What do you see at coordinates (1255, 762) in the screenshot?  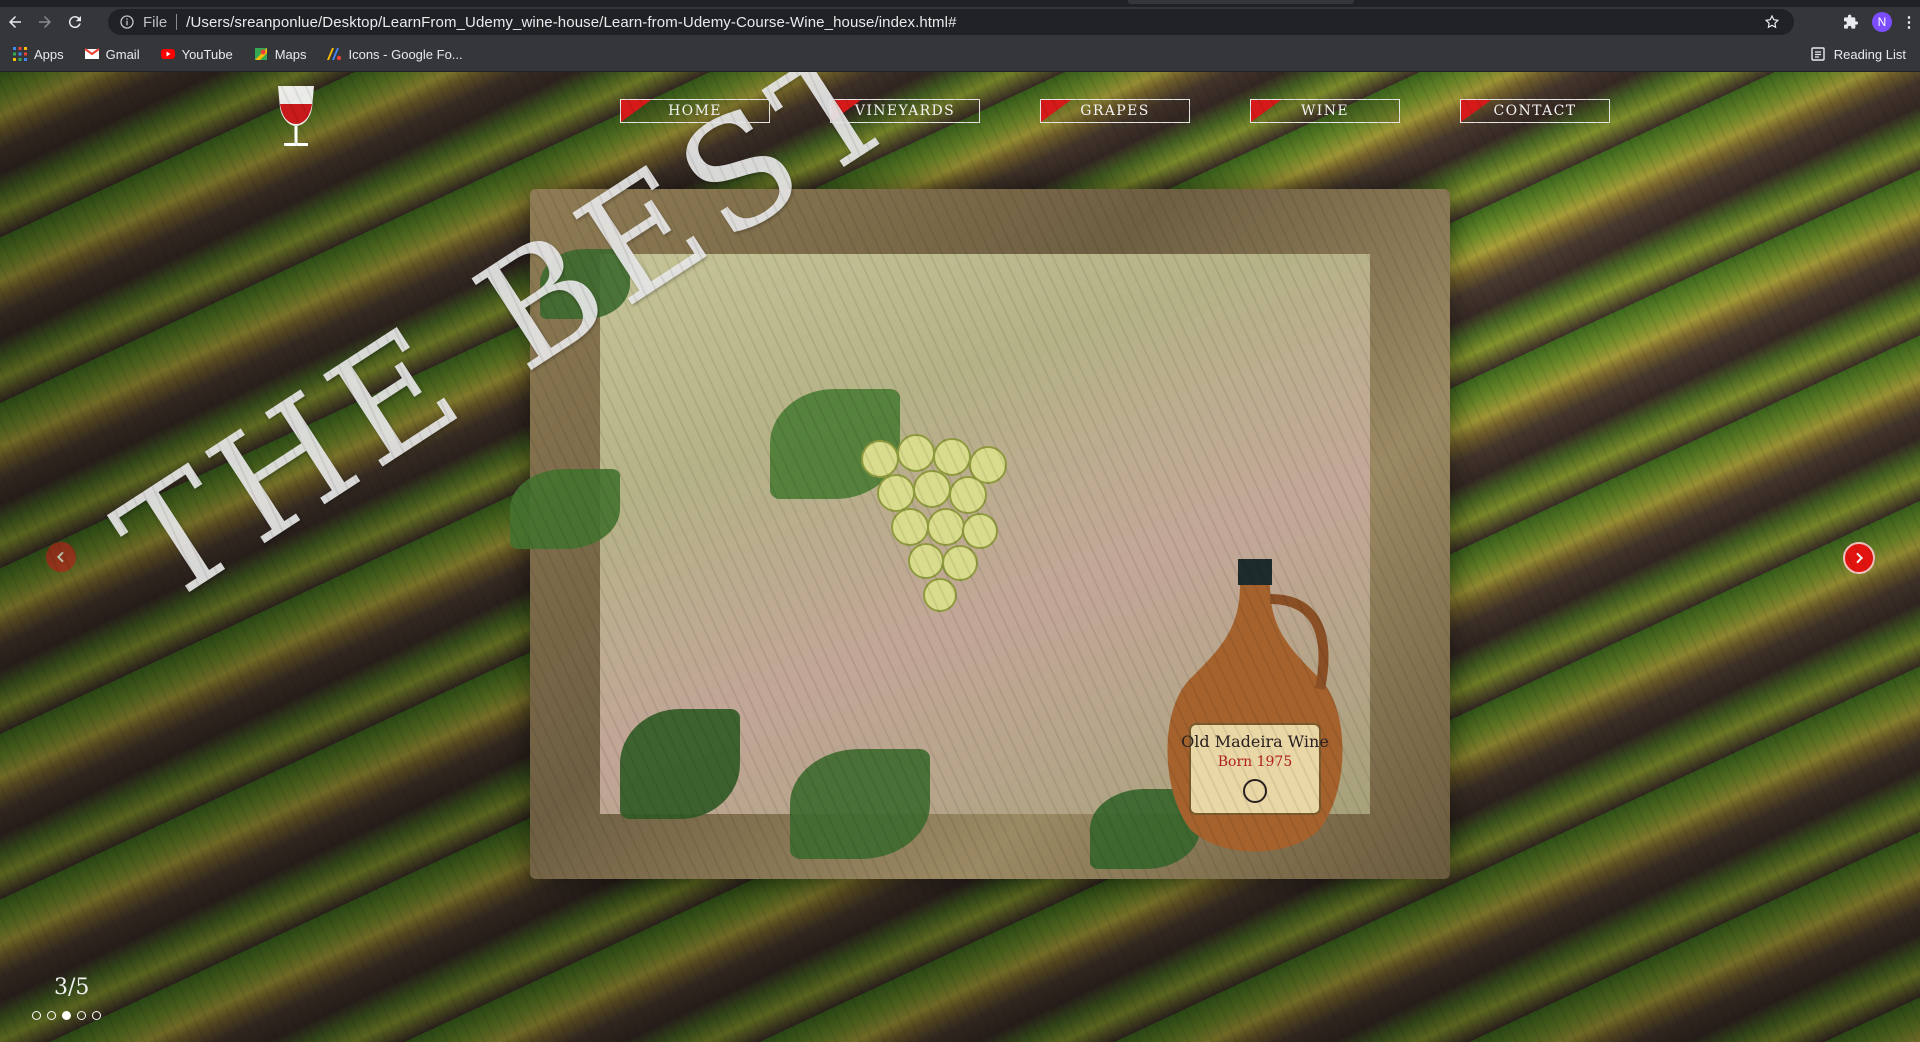 I see `jug-label-year: Born 1975` at bounding box center [1255, 762].